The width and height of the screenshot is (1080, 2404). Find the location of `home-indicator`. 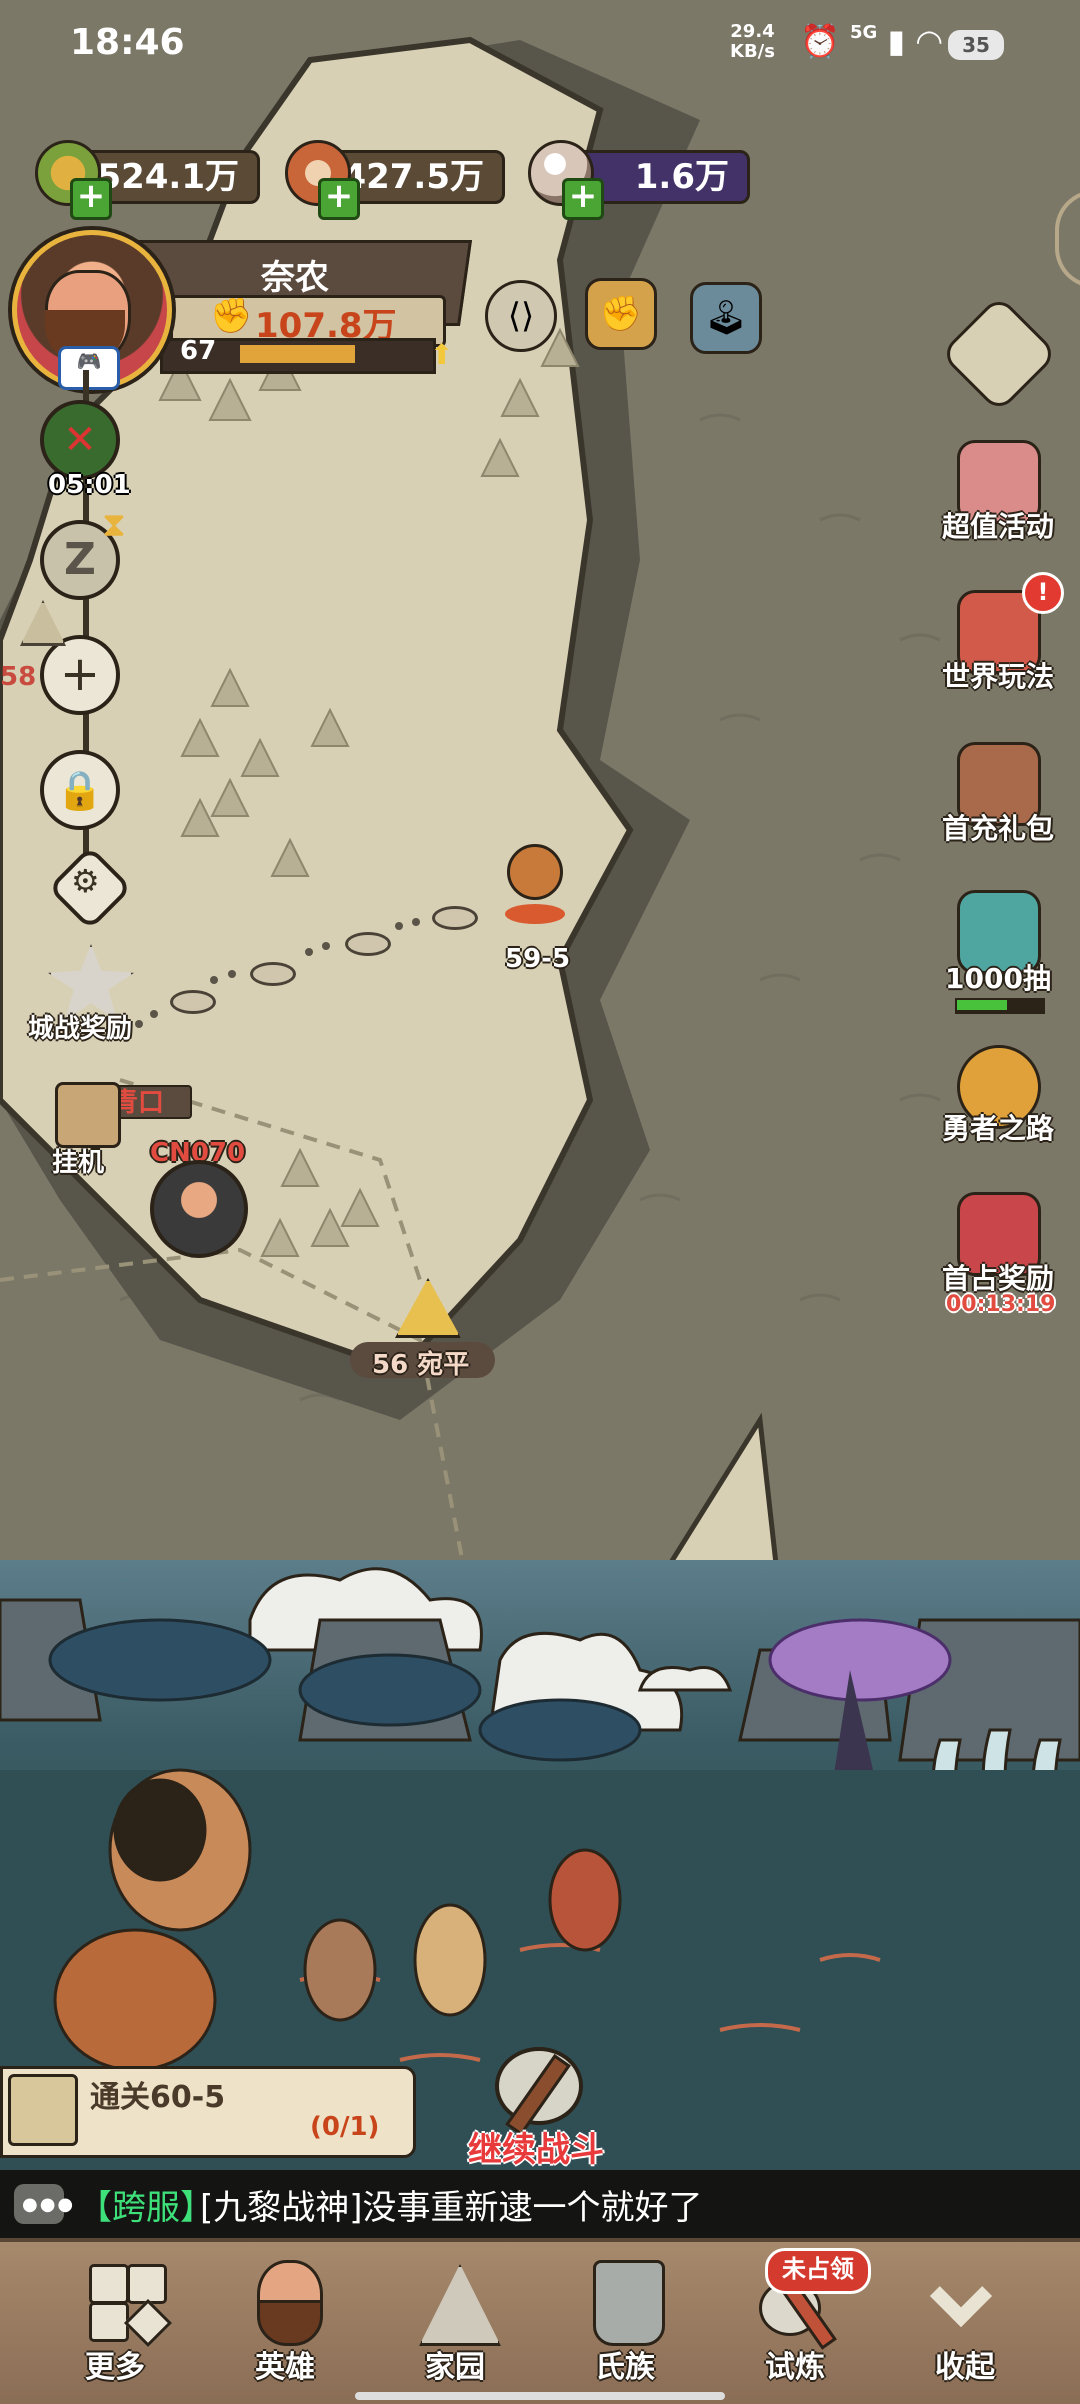

home-indicator is located at coordinates (540, 2396).